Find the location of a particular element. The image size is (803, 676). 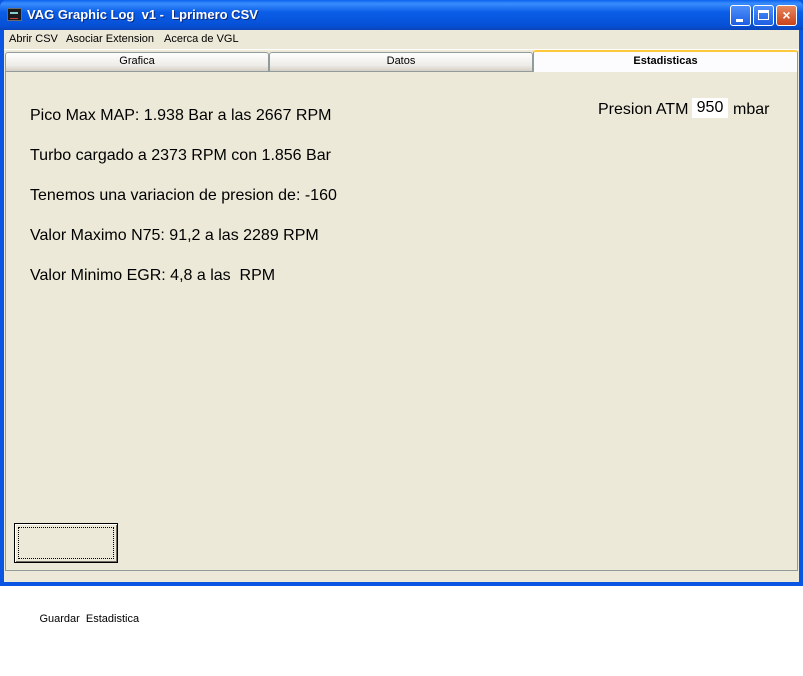

tab-strip: Grafica Datos Estadisticas is located at coordinates (401, 61).